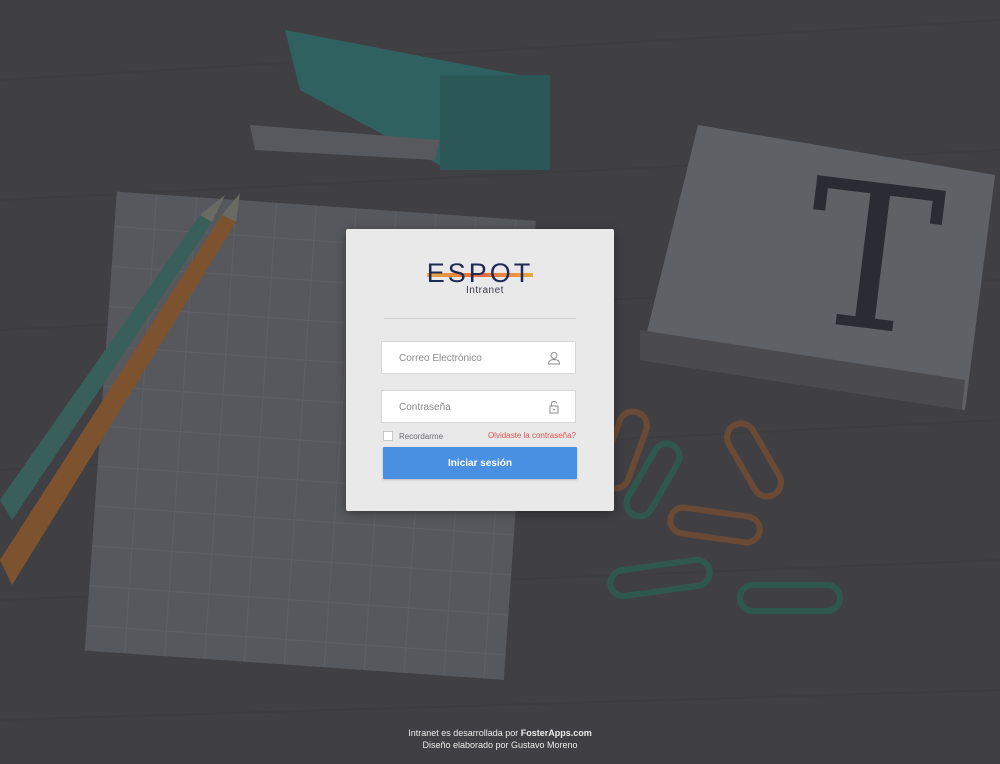 This screenshot has height=764, width=1000. What do you see at coordinates (500, 745) in the screenshot?
I see `footer-line-2: Diseño elaborado por Gustavo Moreno` at bounding box center [500, 745].